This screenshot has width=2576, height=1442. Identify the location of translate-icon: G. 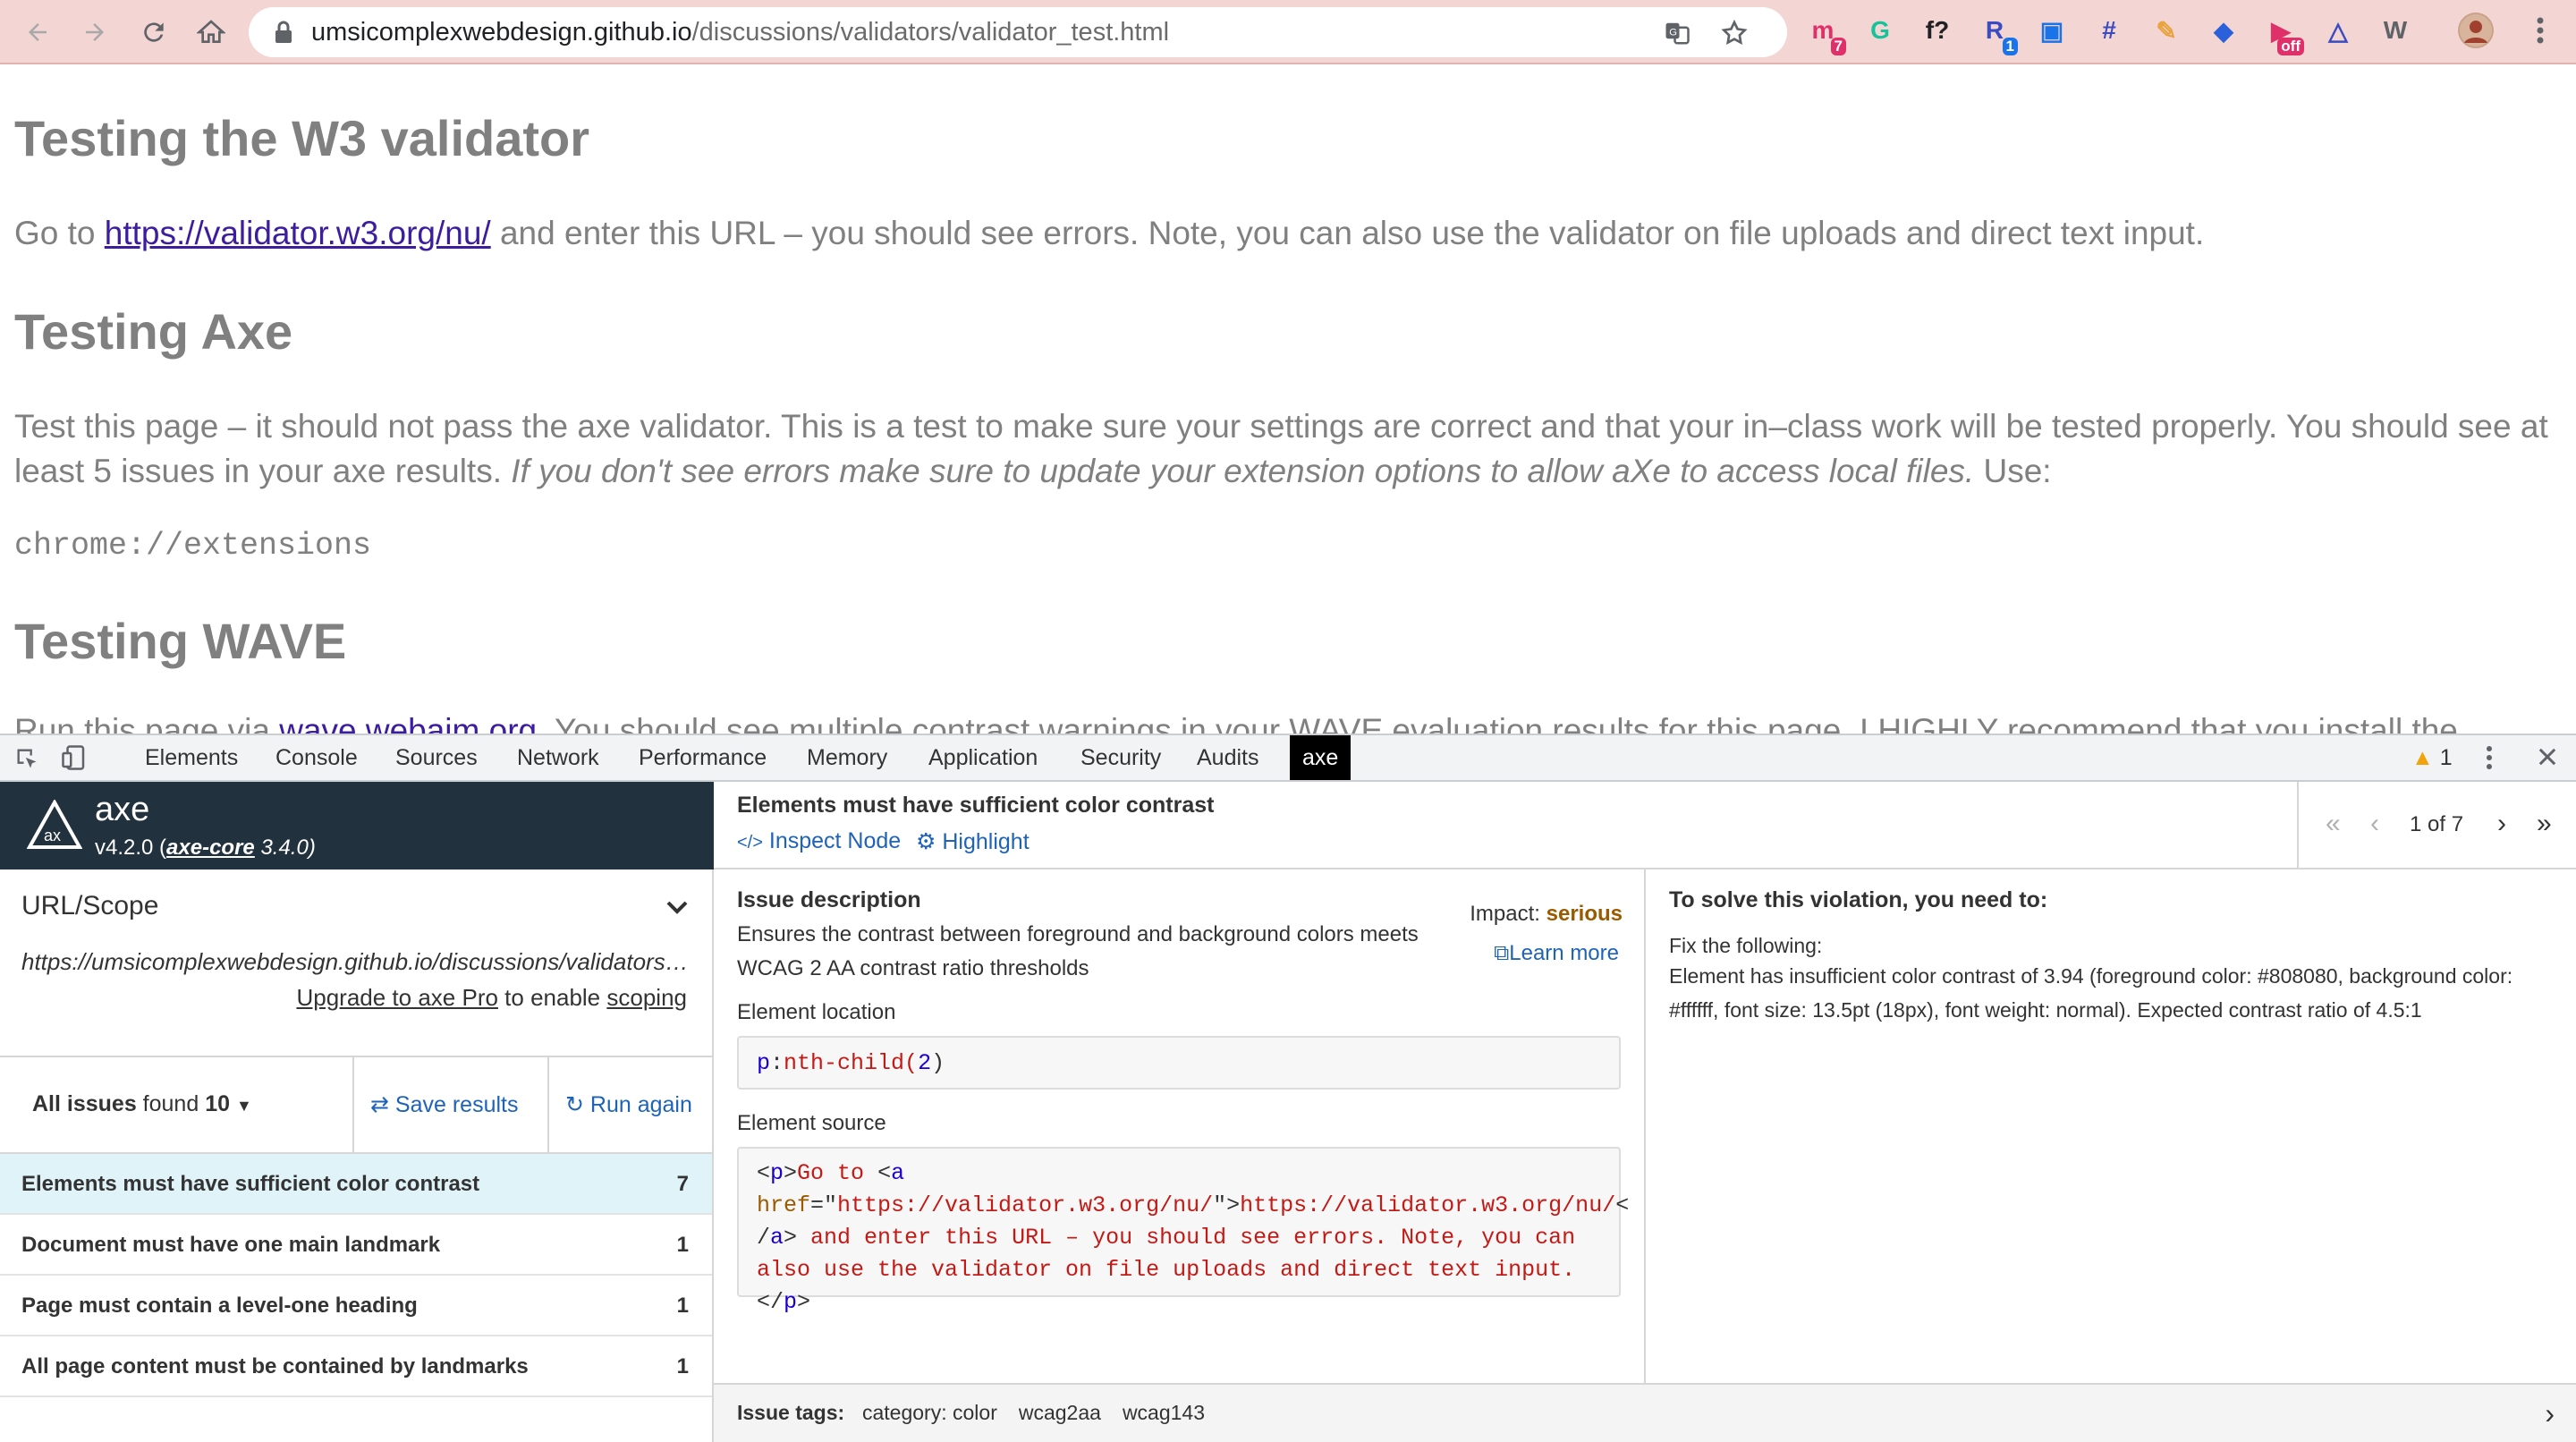
(1677, 33).